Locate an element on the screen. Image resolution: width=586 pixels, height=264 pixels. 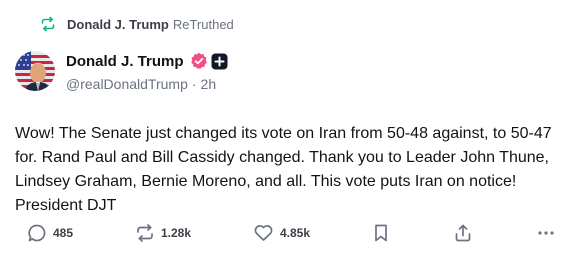
plus-icon is located at coordinates (219, 61).